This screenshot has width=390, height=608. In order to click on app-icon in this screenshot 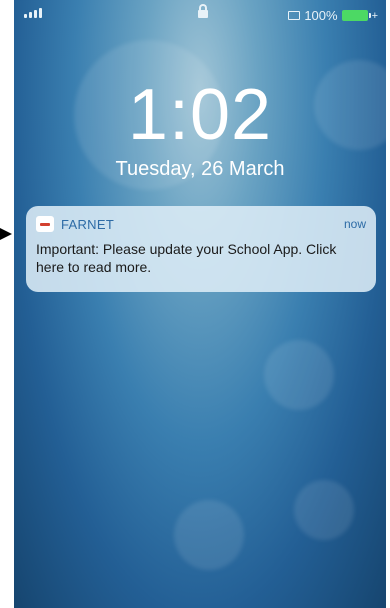, I will do `click(45, 224)`.